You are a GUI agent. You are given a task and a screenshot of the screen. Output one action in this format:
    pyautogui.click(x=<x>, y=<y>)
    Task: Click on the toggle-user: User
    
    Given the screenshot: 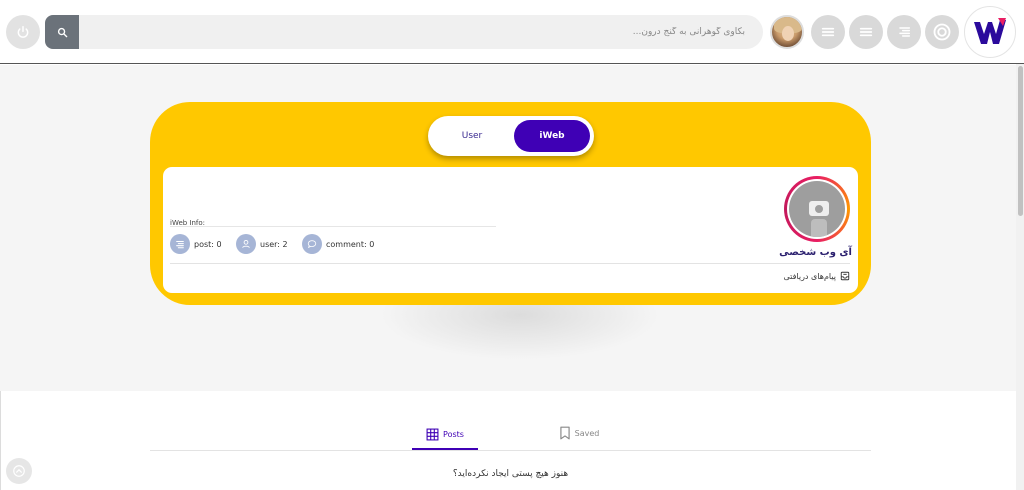 What is the action you would take?
    pyautogui.click(x=472, y=136)
    